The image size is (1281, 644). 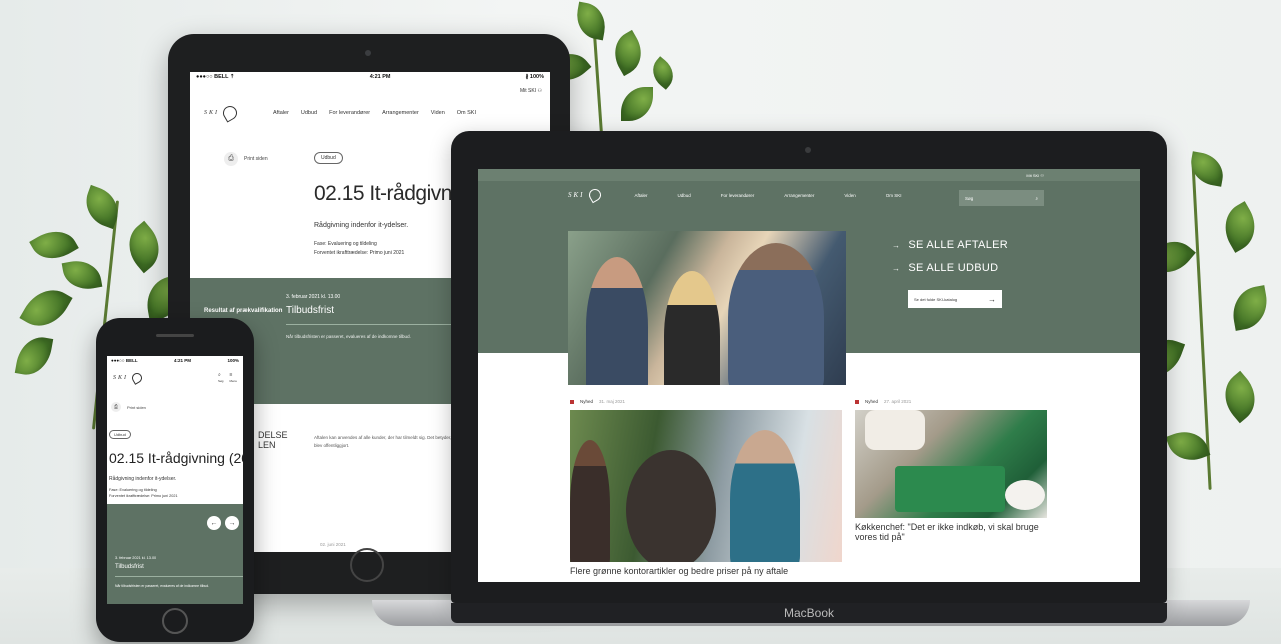 What do you see at coordinates (809, 613) in the screenshot?
I see `laptop-brand-label: MacBook` at bounding box center [809, 613].